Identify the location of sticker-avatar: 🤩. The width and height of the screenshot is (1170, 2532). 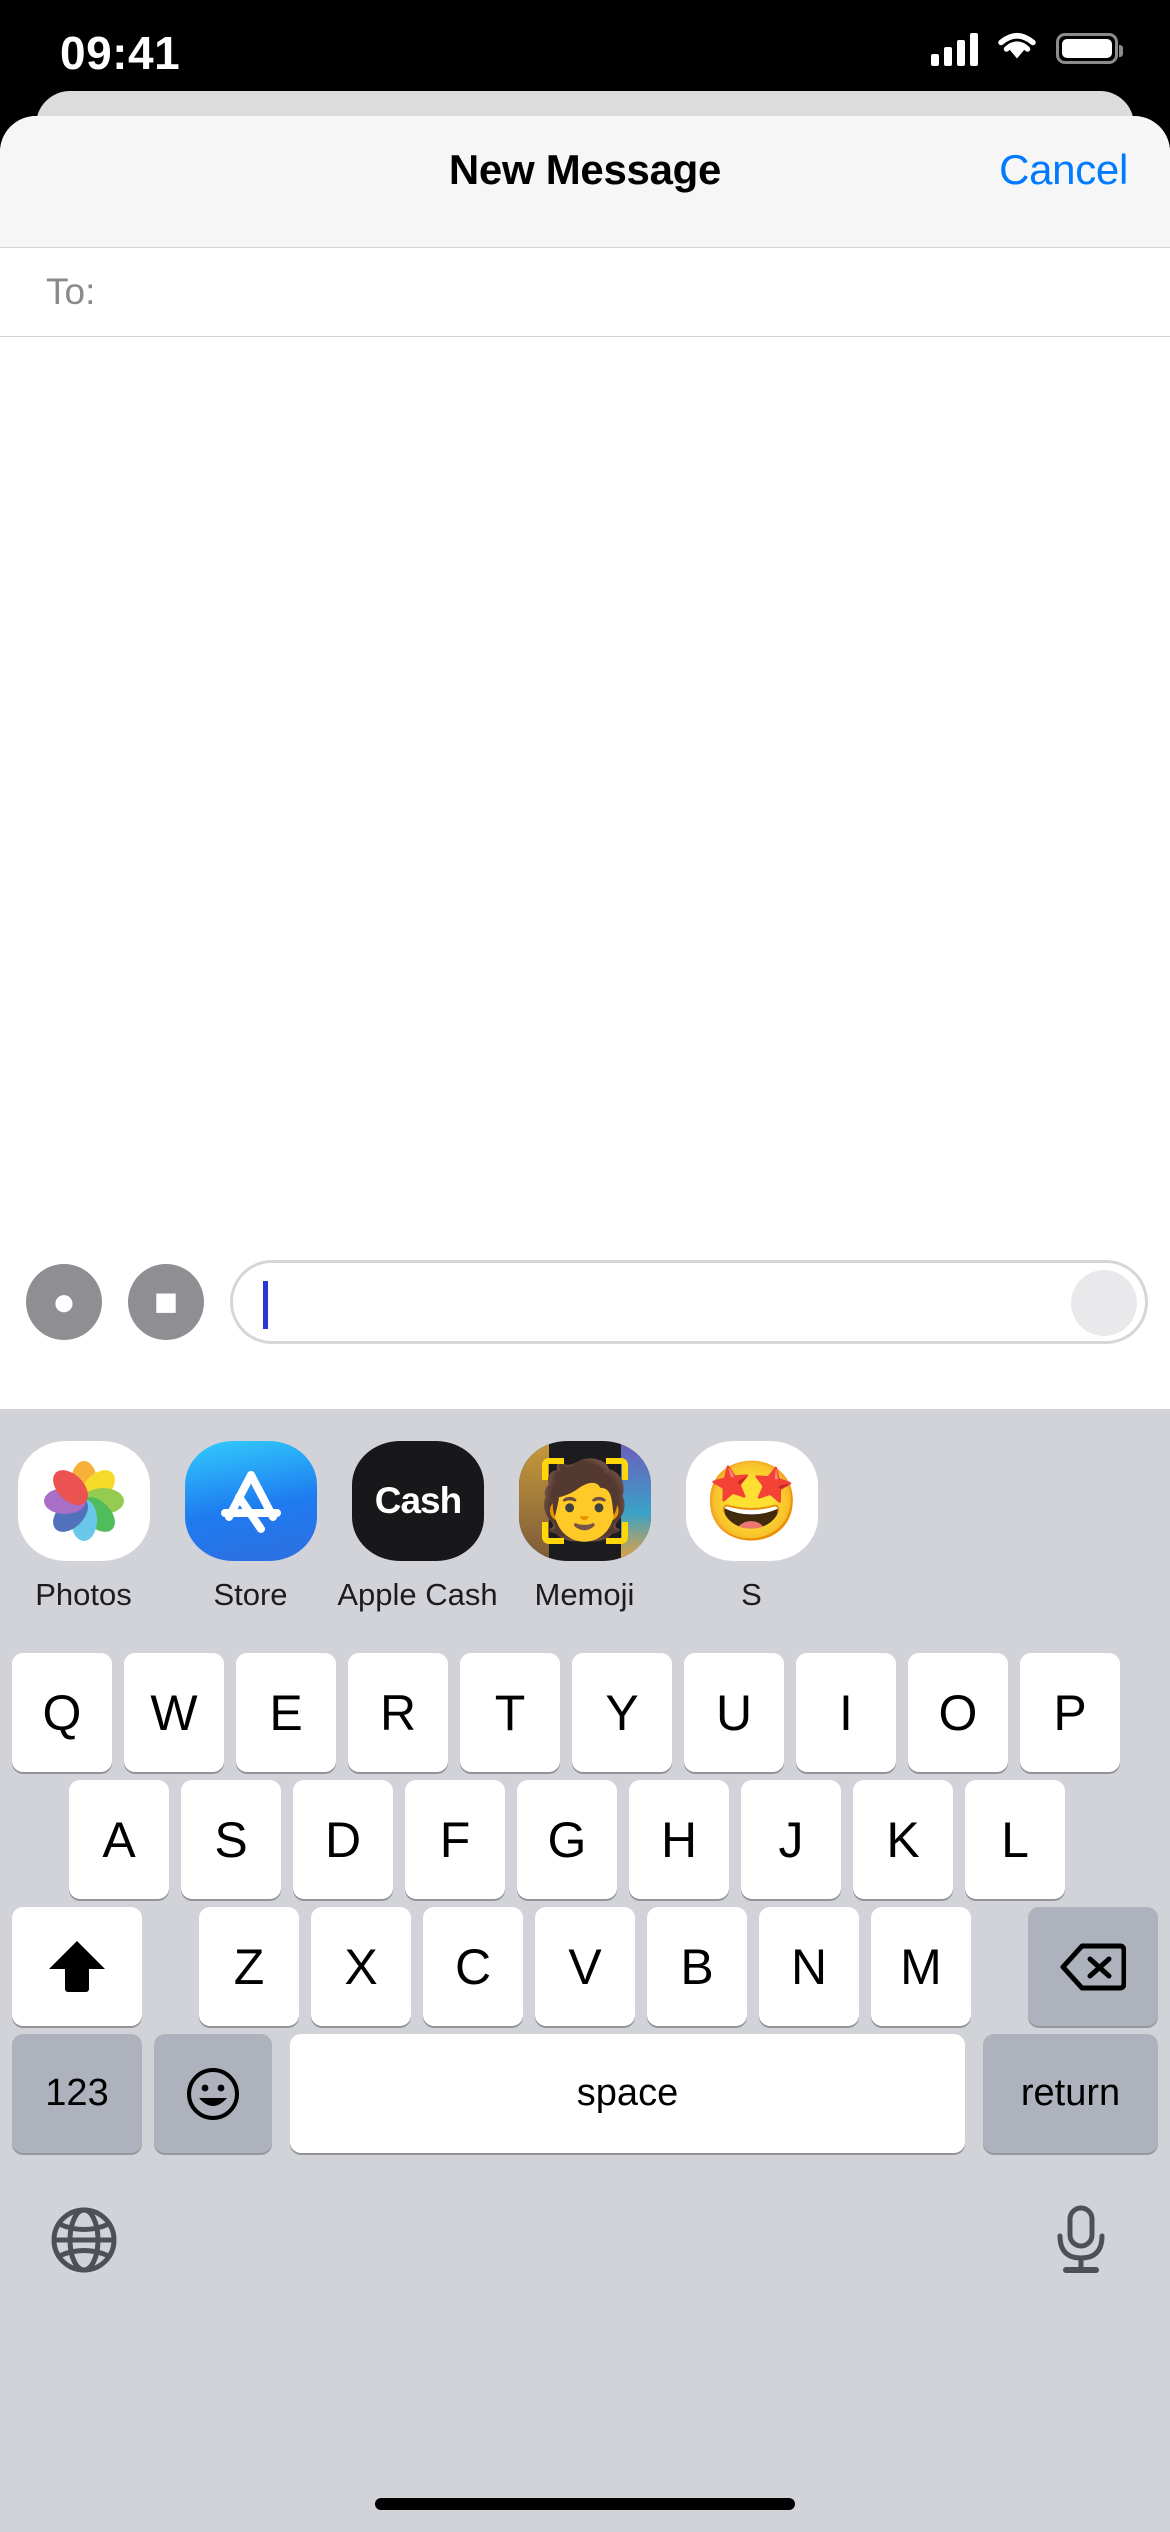
(751, 1501).